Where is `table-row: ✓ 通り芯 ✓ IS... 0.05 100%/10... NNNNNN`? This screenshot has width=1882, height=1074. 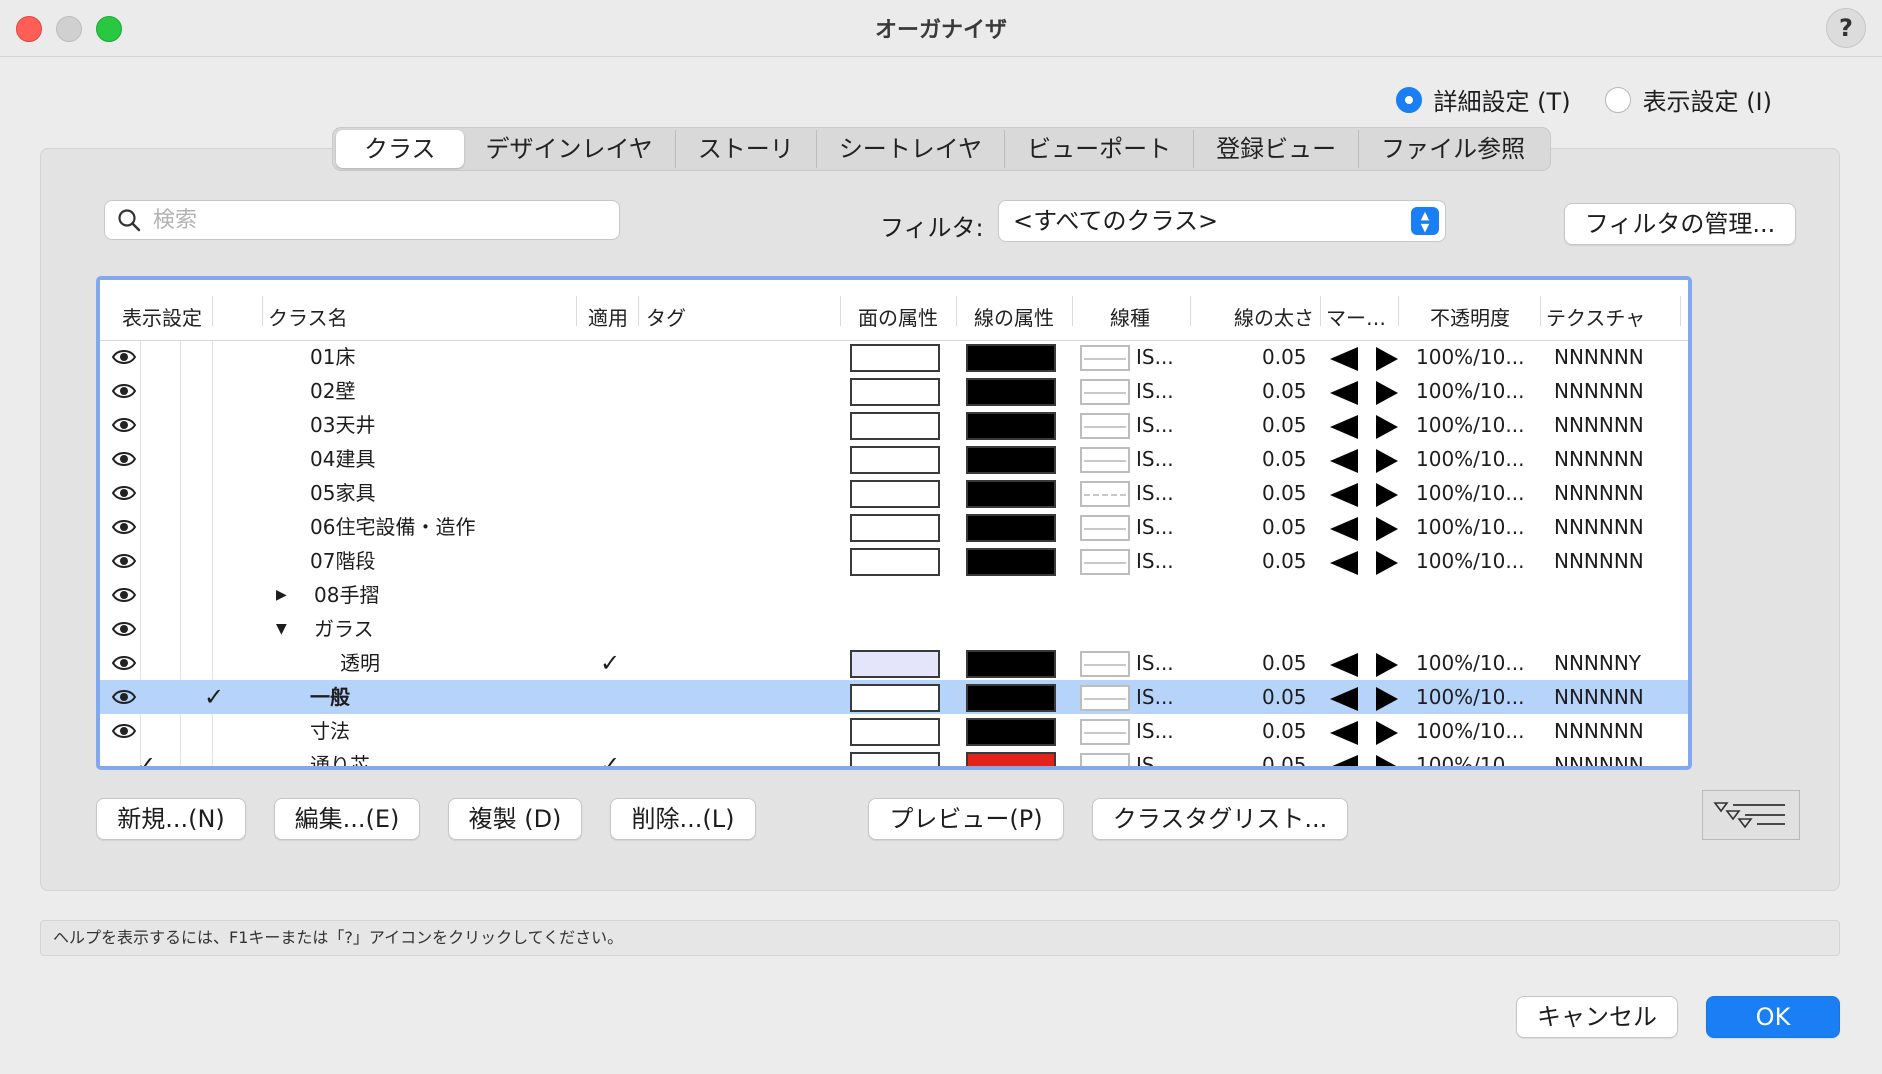 table-row: ✓ 通り芯 ✓ IS... 0.05 100%/10... NNNNNN is located at coordinates (894, 757).